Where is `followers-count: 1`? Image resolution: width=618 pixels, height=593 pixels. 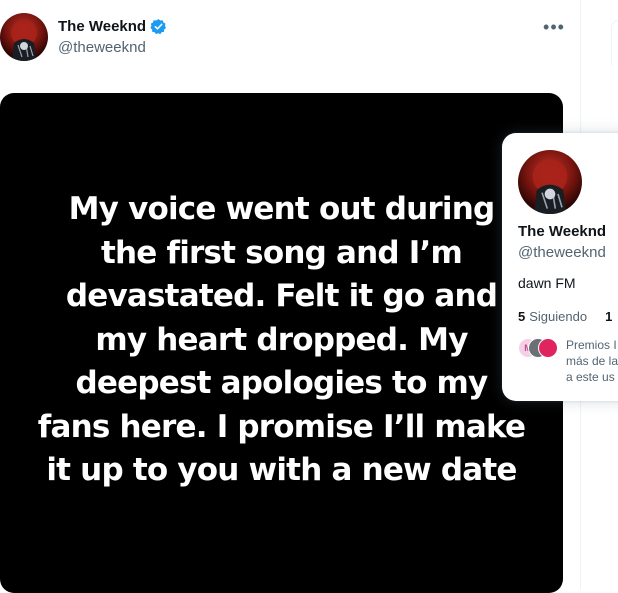
followers-count: 1 is located at coordinates (608, 316).